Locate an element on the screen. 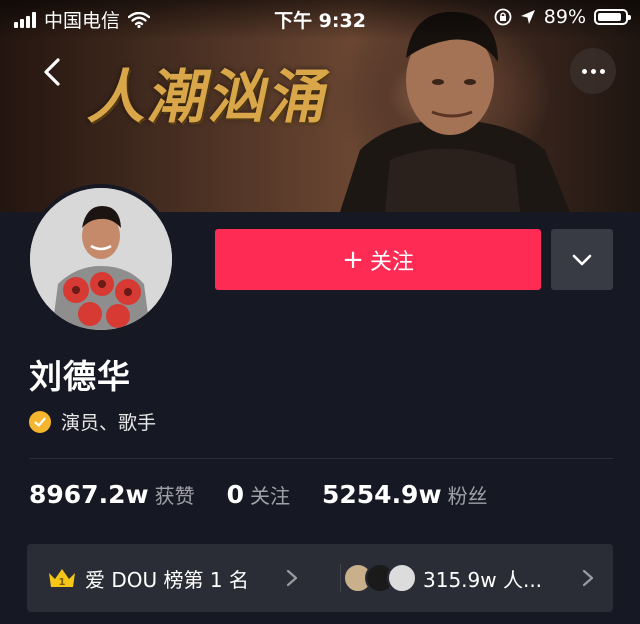  follow-label: 关注 is located at coordinates (391, 262).